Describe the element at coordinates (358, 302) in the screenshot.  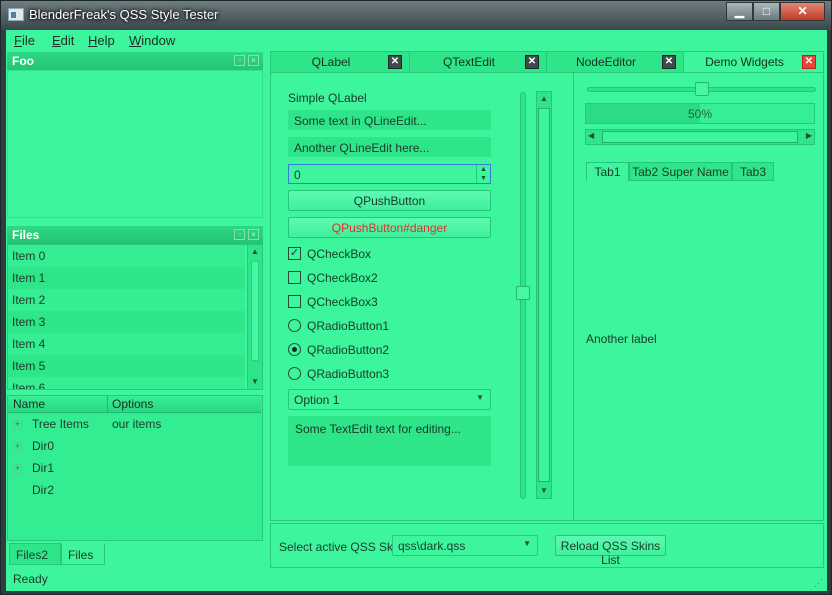
I see `checkbox-3: QCheckBox3` at that location.